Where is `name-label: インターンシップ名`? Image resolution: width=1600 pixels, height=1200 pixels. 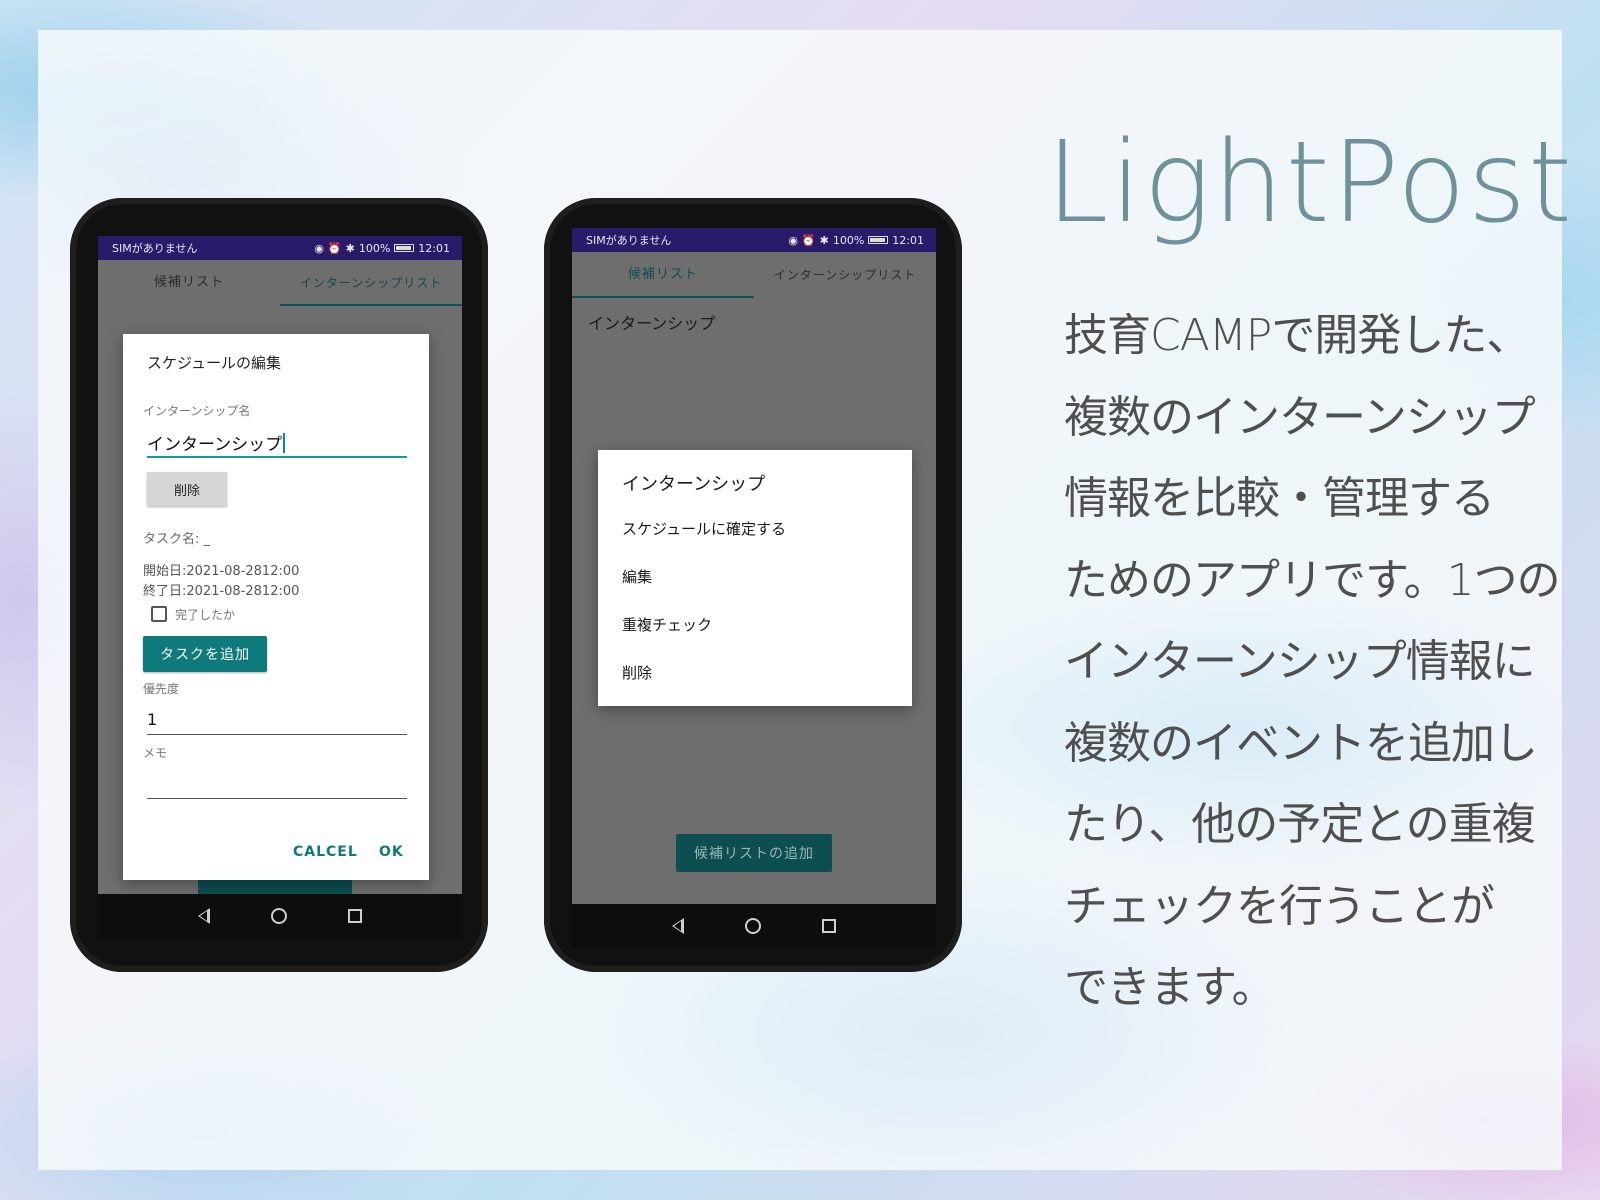 name-label: インターンシップ名 is located at coordinates (197, 411).